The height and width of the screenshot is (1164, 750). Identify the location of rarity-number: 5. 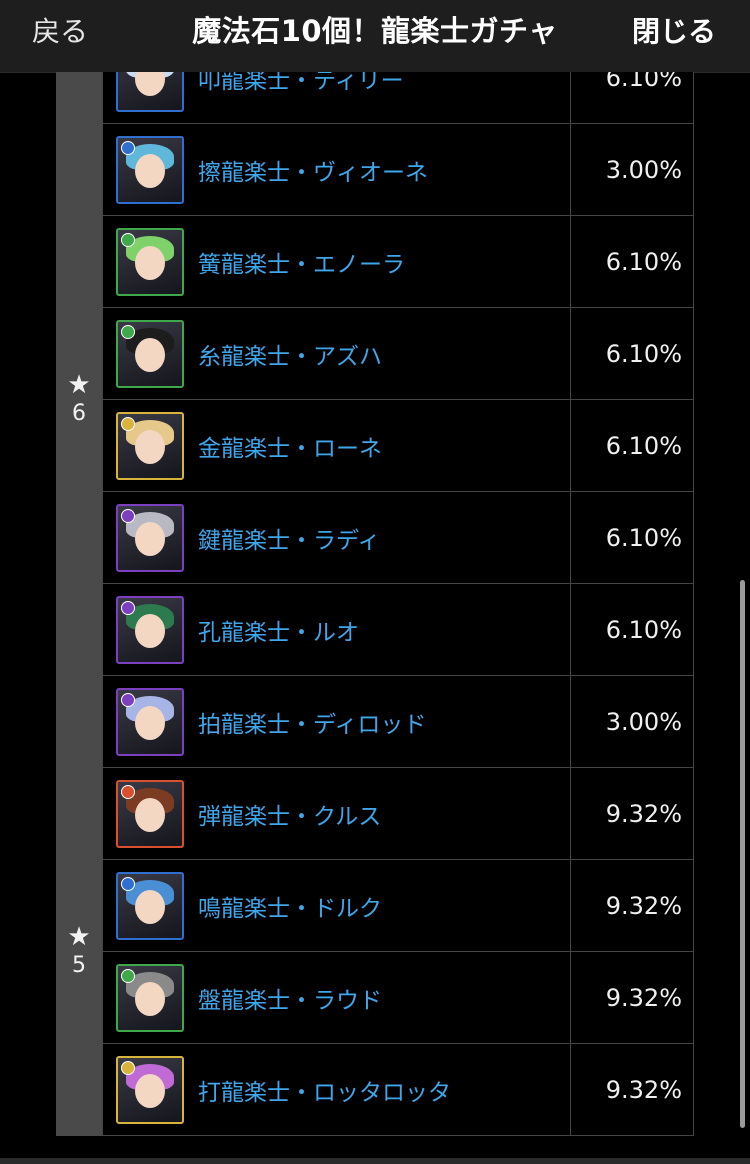
(79, 965).